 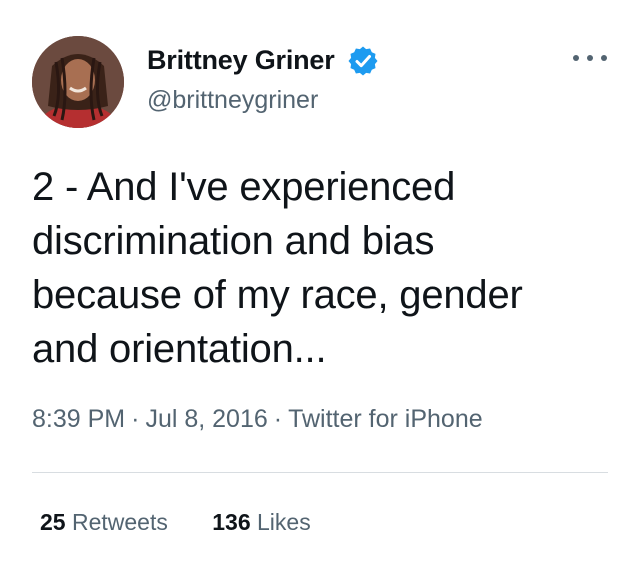 I want to click on retweets-count: 25, so click(x=53, y=522).